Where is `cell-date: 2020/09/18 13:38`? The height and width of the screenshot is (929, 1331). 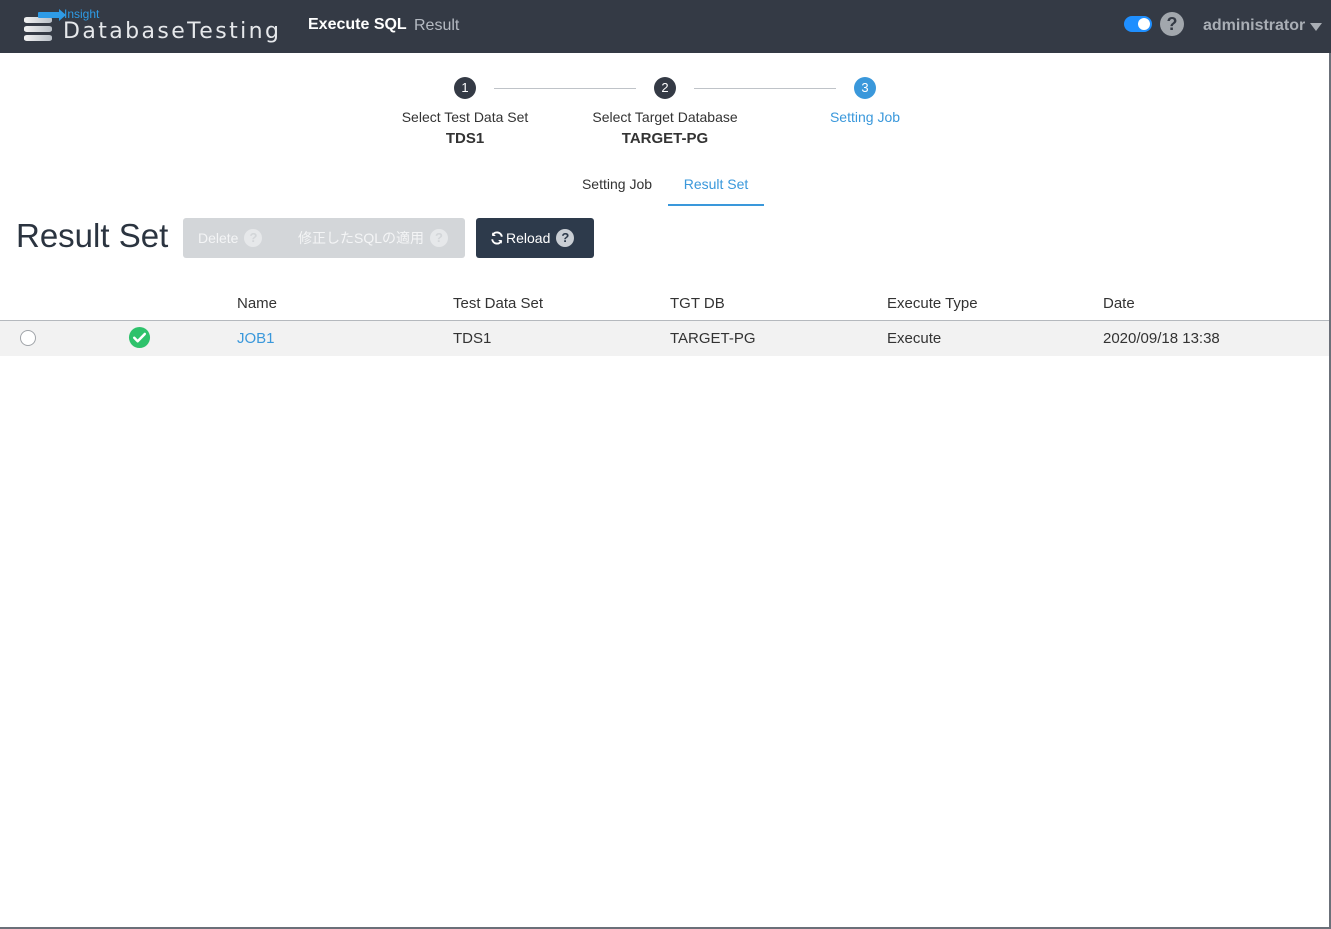
cell-date: 2020/09/18 13:38 is located at coordinates (1161, 338).